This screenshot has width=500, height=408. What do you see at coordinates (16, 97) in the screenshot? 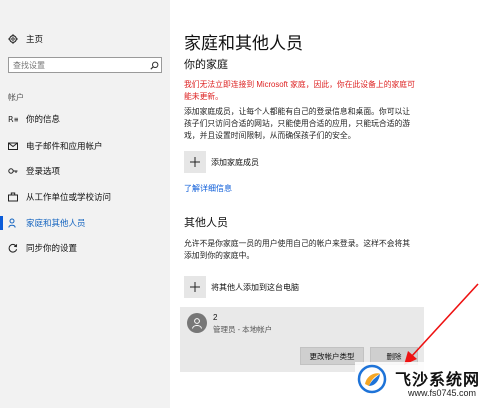
I see `section-label: 帐户` at bounding box center [16, 97].